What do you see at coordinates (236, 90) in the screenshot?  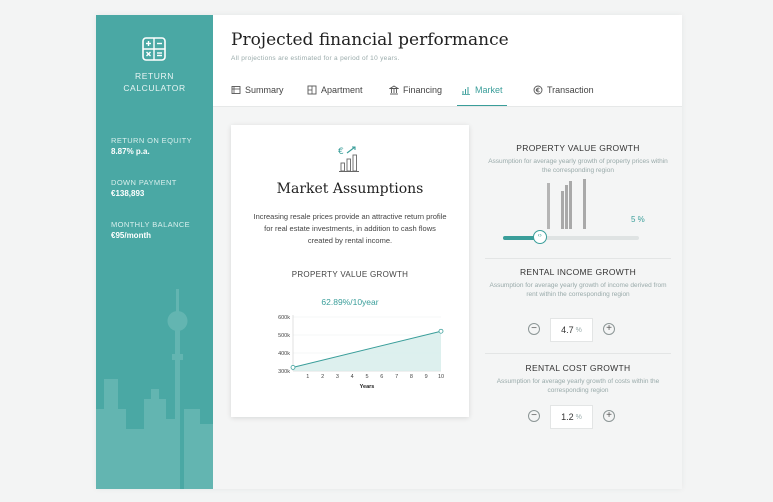 I see `summary-icon` at bounding box center [236, 90].